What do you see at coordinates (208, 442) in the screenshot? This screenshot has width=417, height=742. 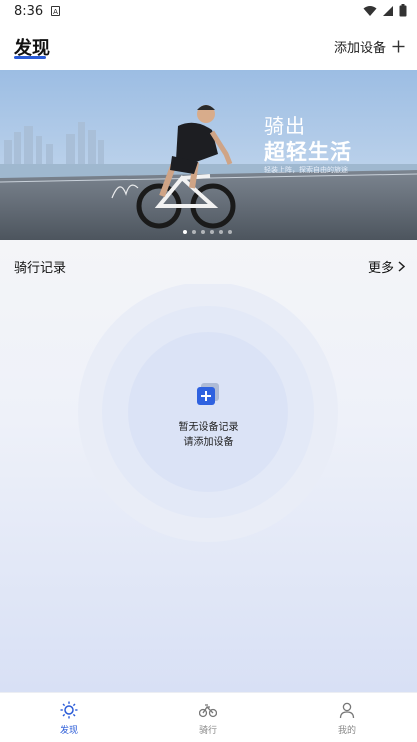 I see `empty-state-hint: 请添加设备` at bounding box center [208, 442].